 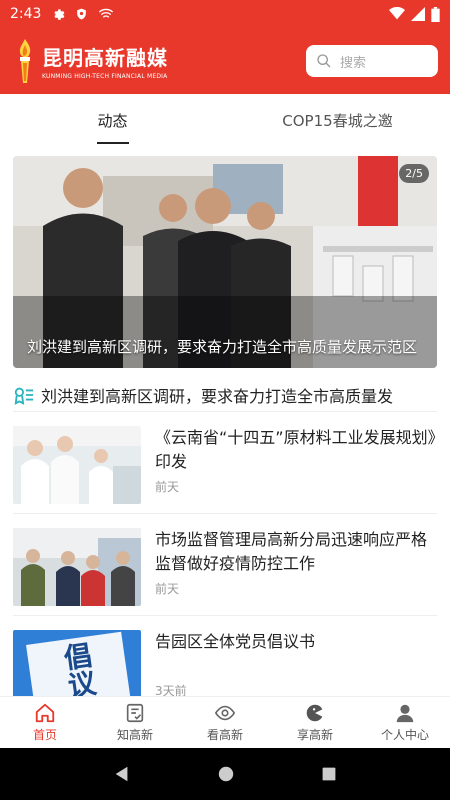 I want to click on nav-label: 首页, so click(x=44, y=735).